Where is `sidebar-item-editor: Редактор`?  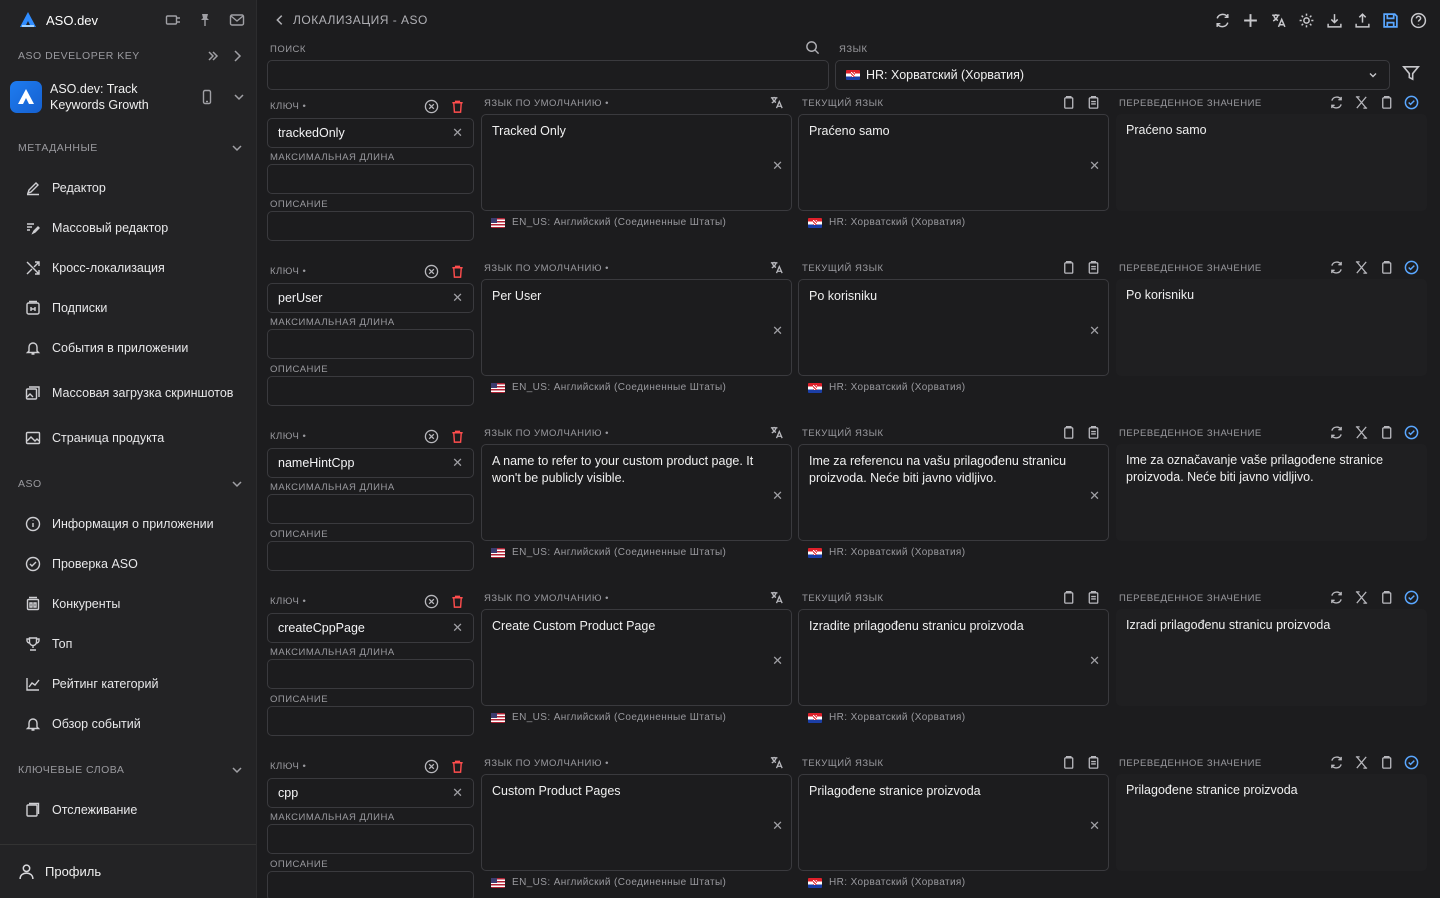 sidebar-item-editor: Редактор is located at coordinates (128, 188).